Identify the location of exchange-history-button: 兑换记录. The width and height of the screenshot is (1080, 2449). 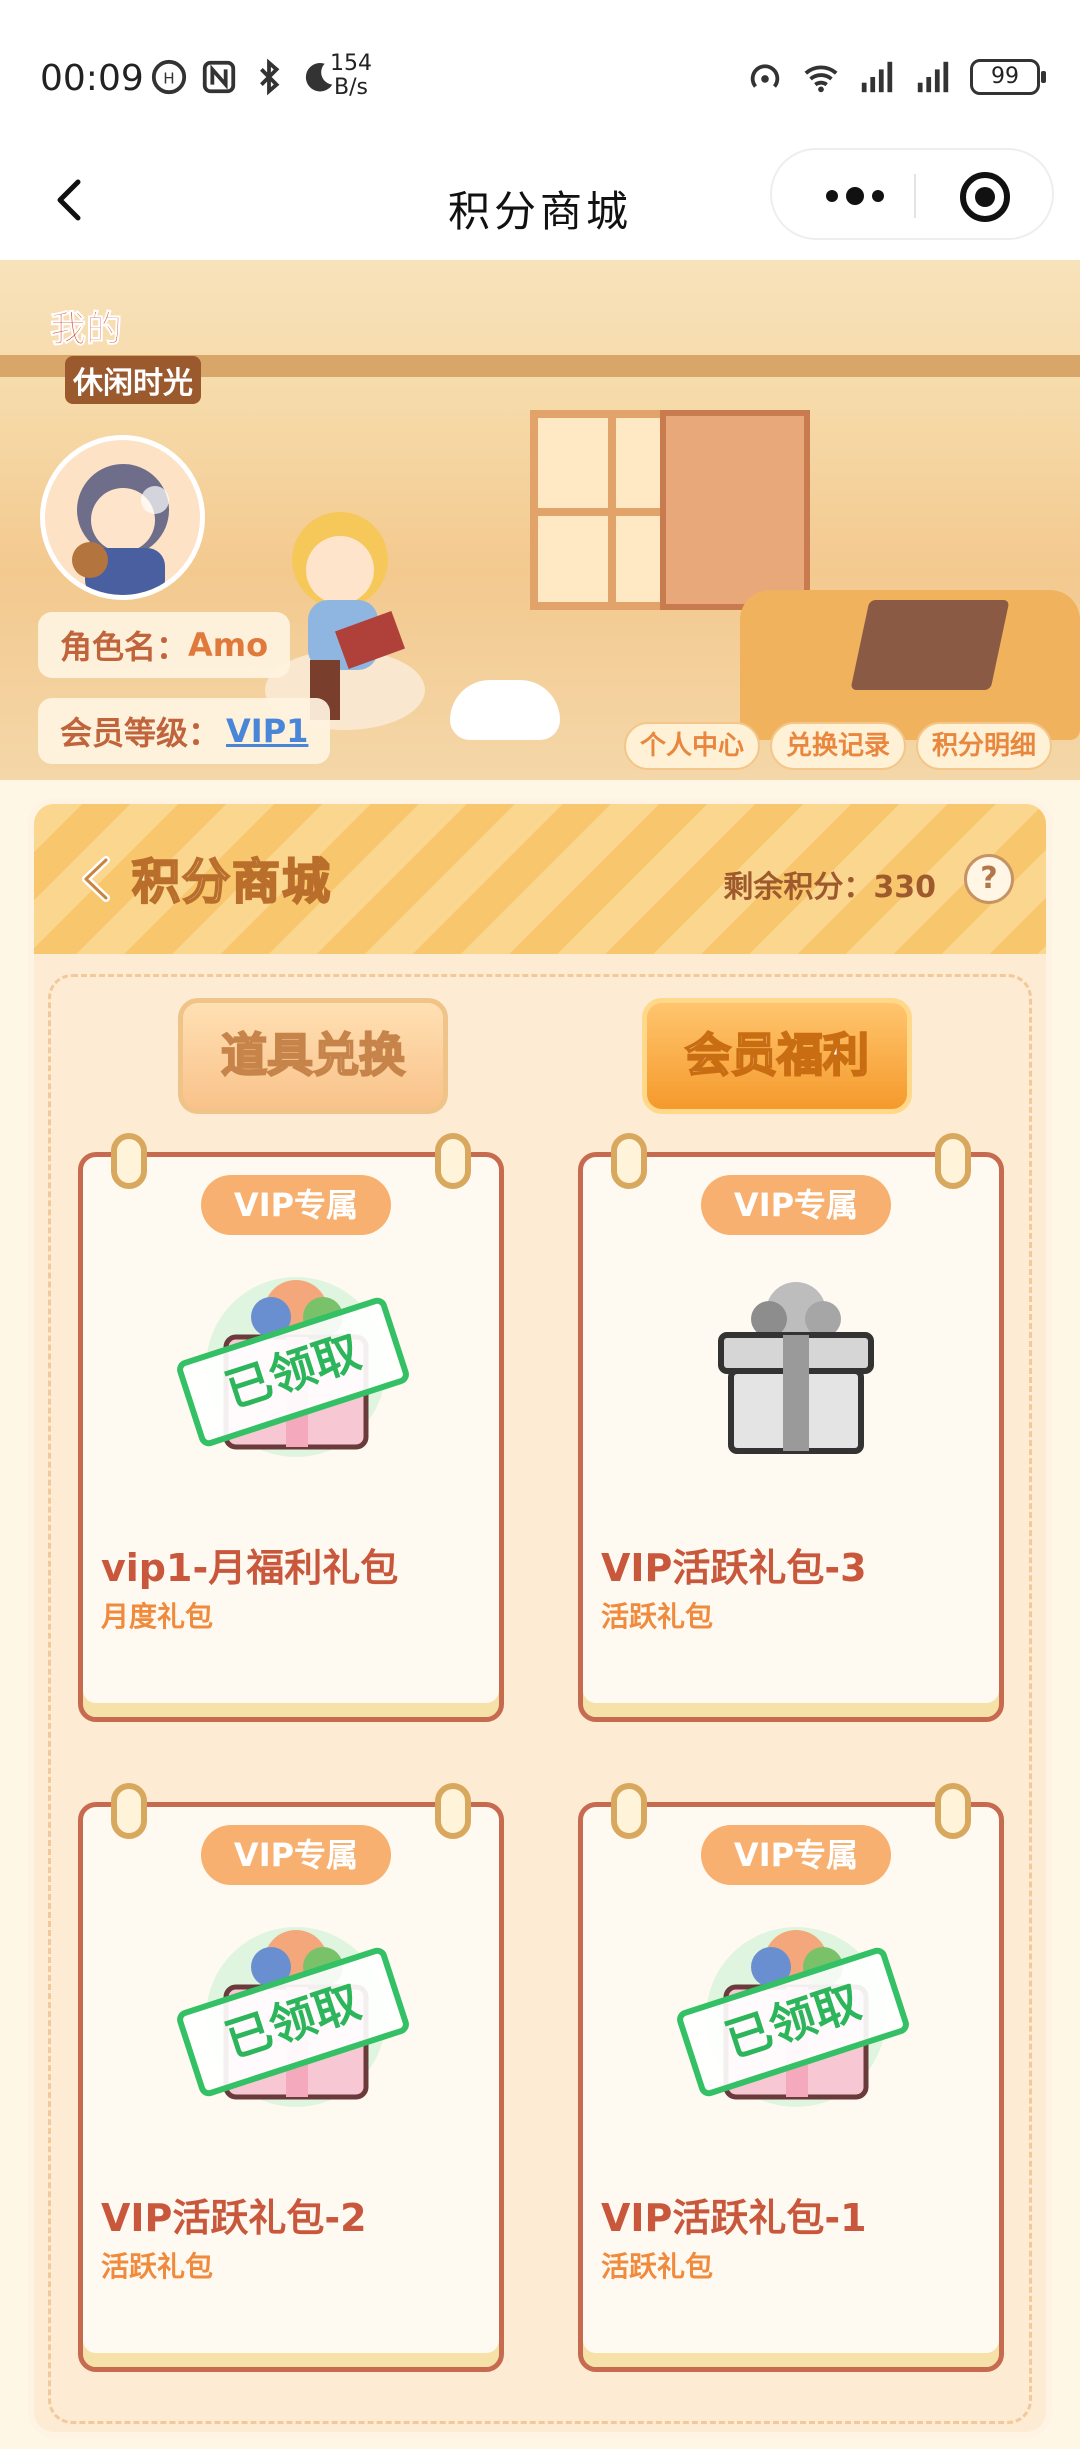
(837, 746).